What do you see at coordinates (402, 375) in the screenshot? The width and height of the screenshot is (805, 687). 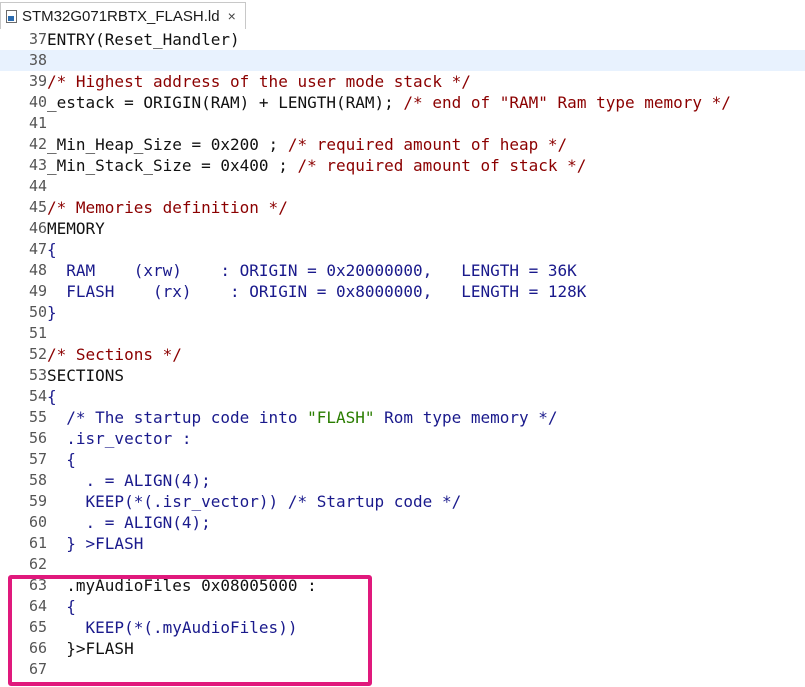 I see `code-line: 53 SECTIONS` at bounding box center [402, 375].